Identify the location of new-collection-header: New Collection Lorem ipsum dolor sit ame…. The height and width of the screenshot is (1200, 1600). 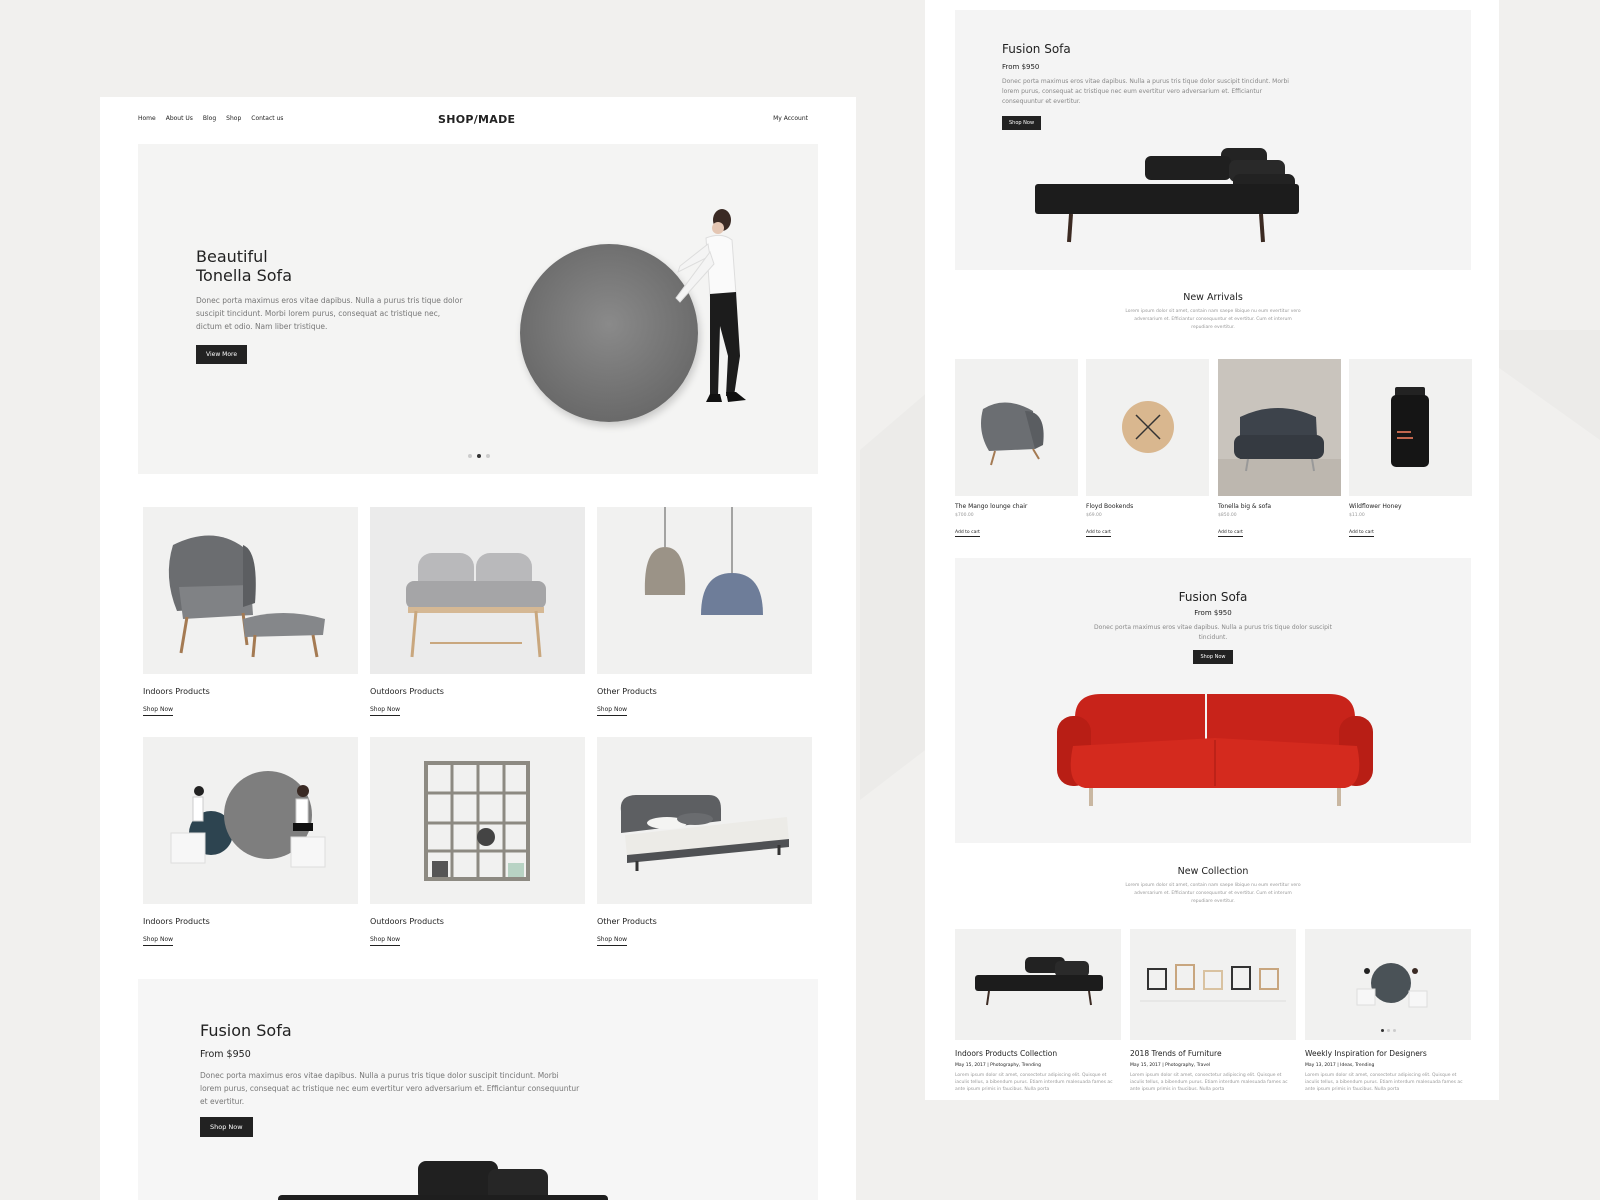
(1213, 886).